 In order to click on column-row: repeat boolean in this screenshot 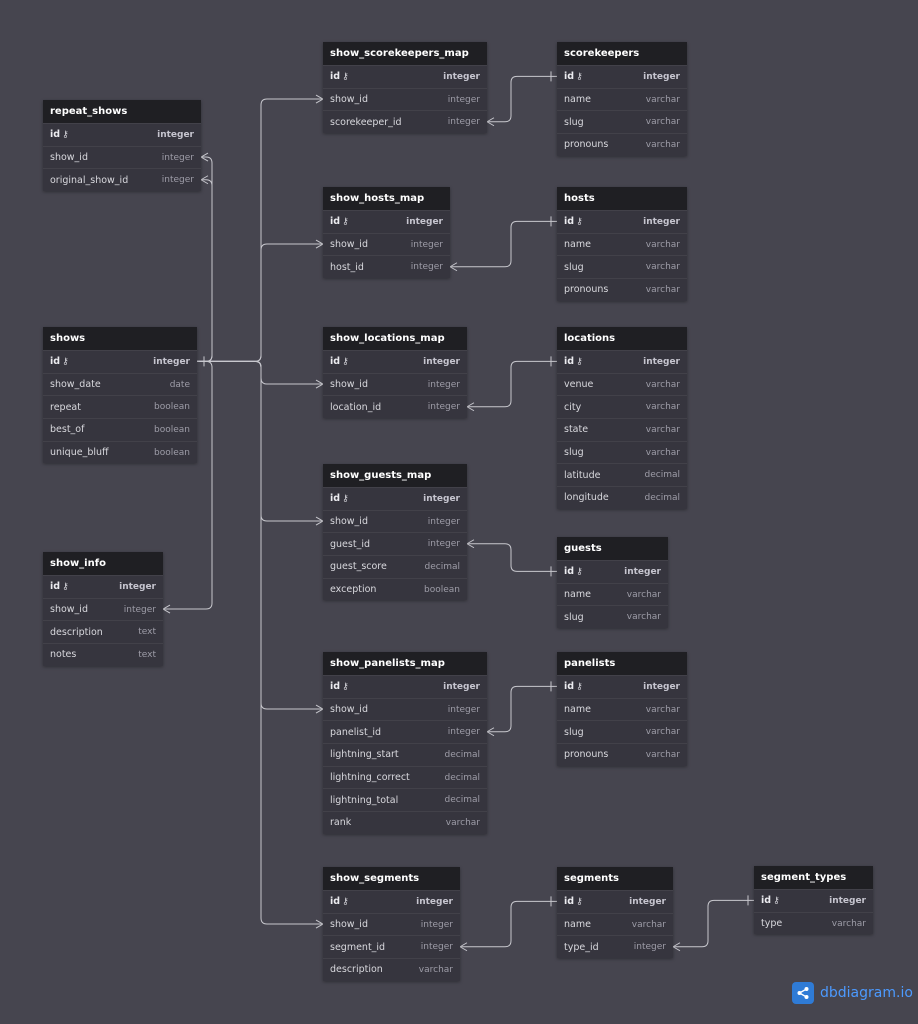, I will do `click(120, 406)`.